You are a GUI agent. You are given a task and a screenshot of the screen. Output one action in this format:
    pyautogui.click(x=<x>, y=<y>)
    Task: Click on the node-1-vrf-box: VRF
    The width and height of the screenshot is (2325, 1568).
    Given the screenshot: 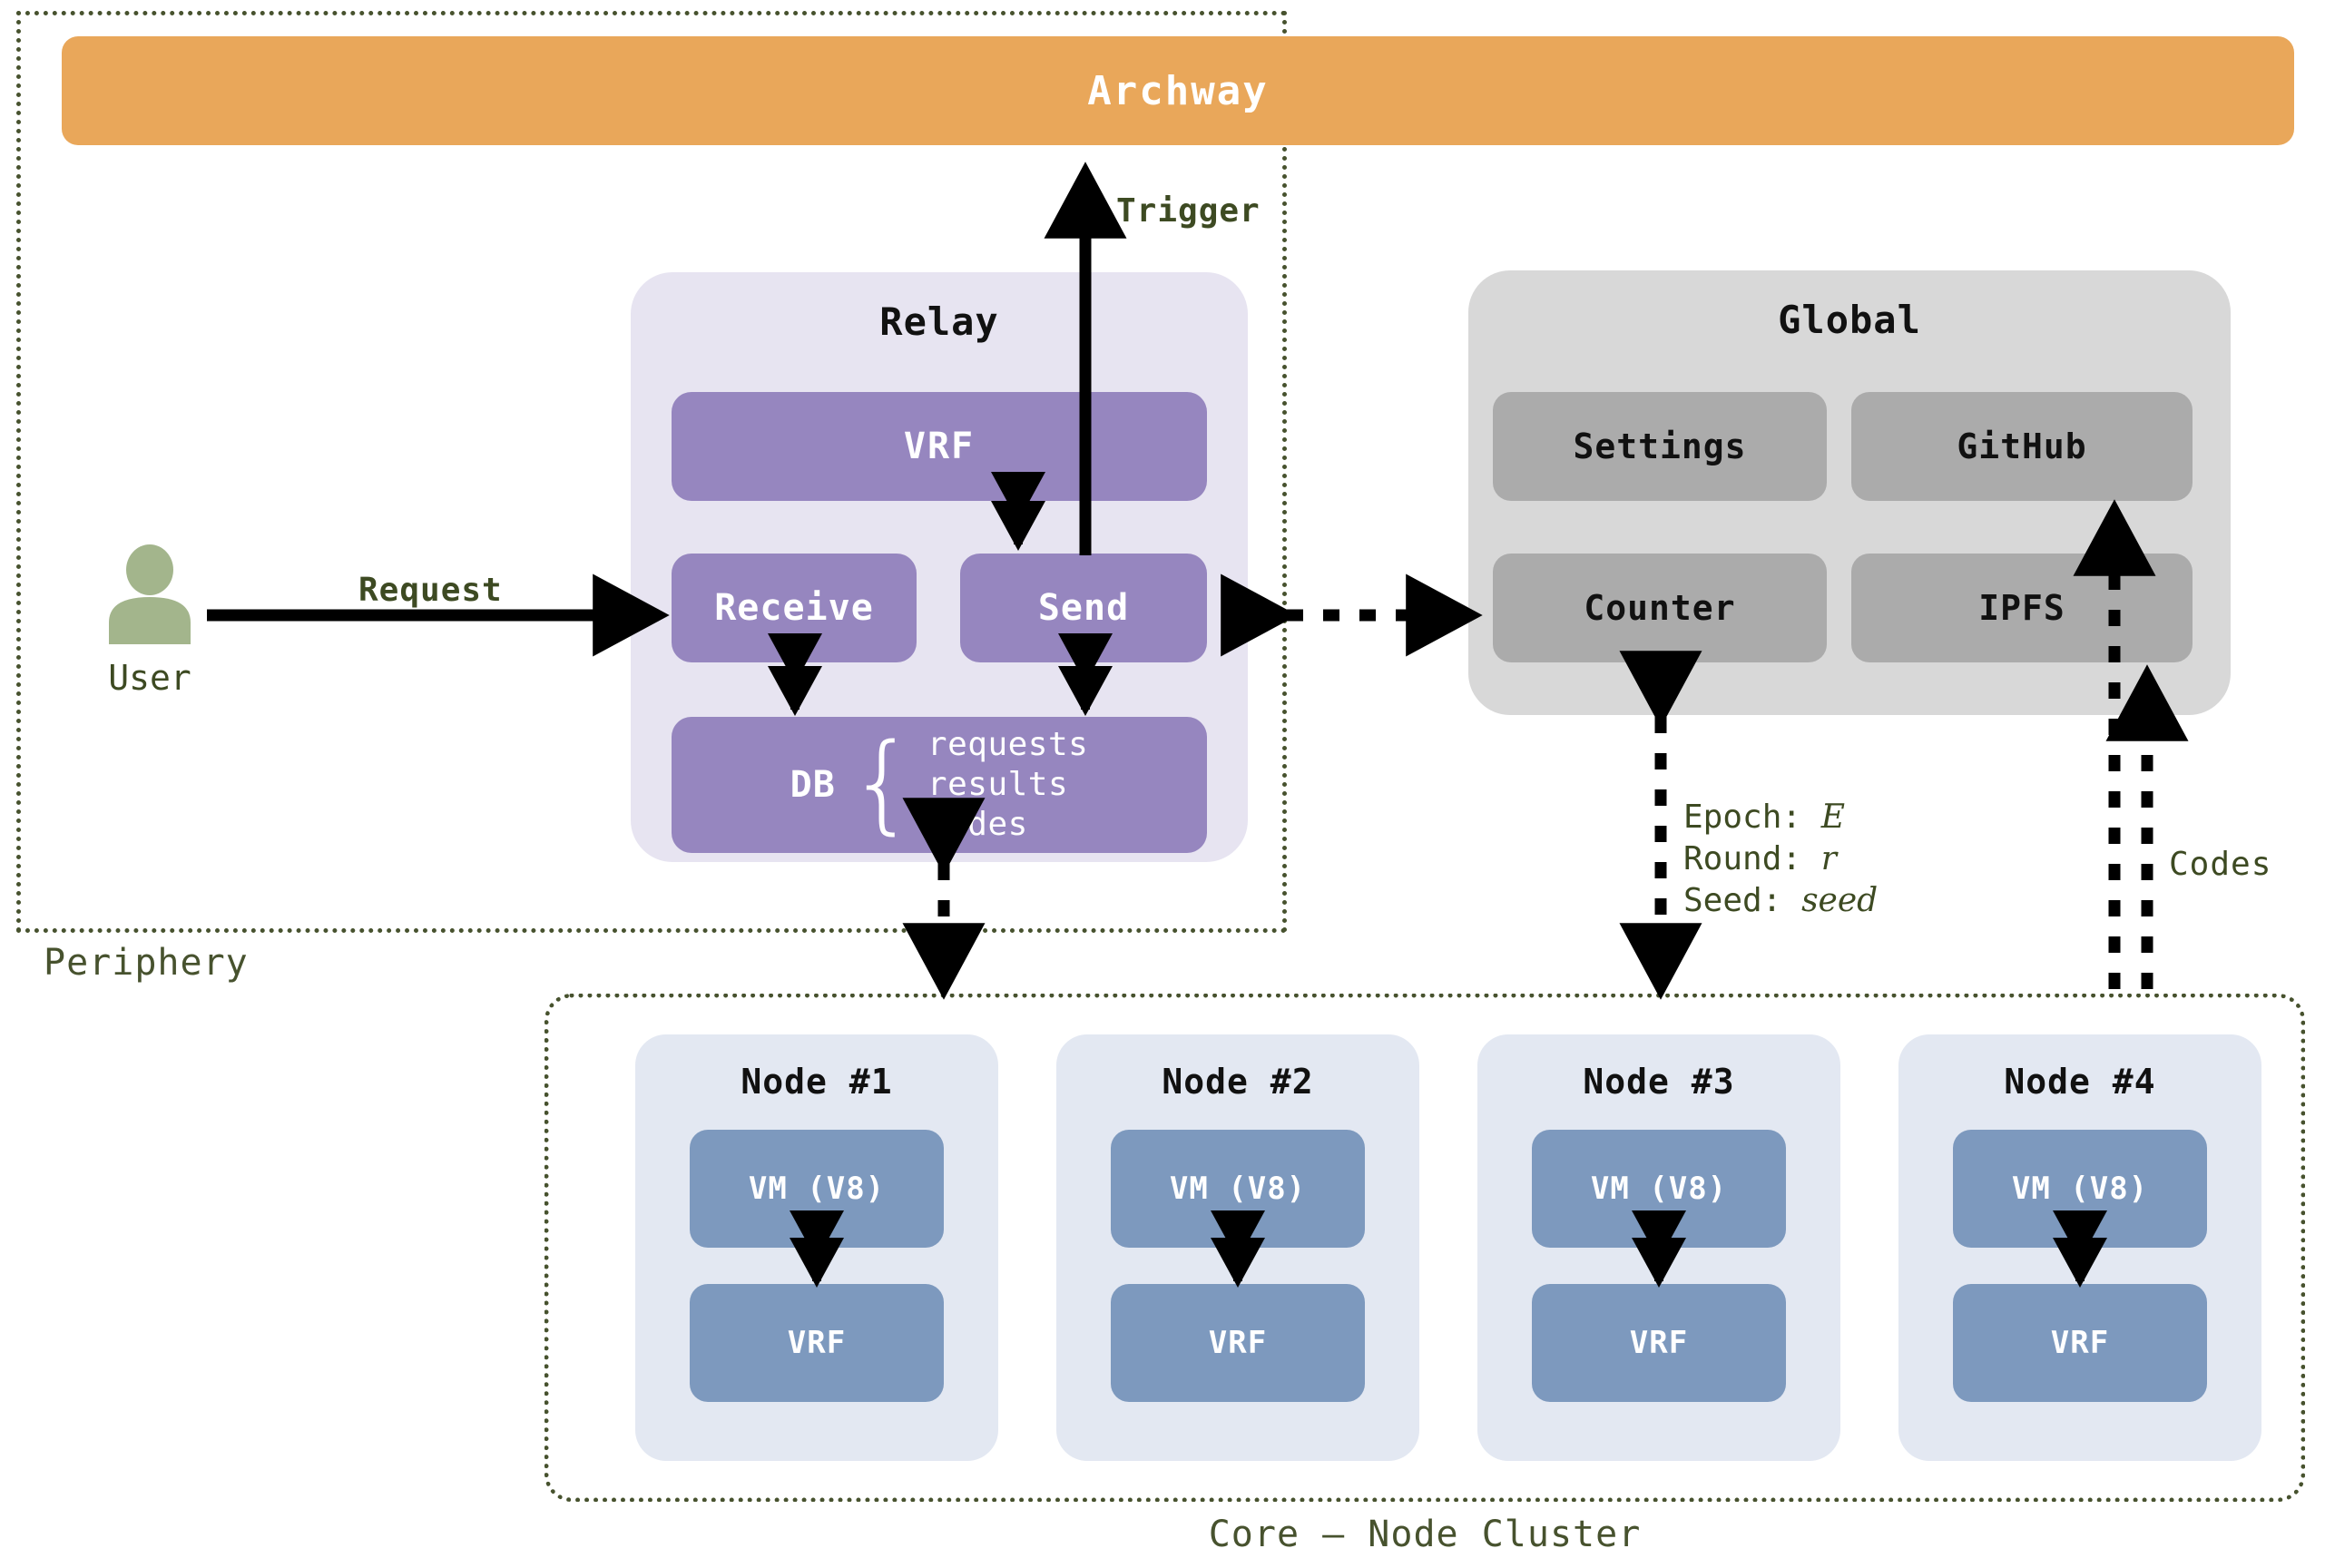 What is the action you would take?
    pyautogui.click(x=817, y=1343)
    